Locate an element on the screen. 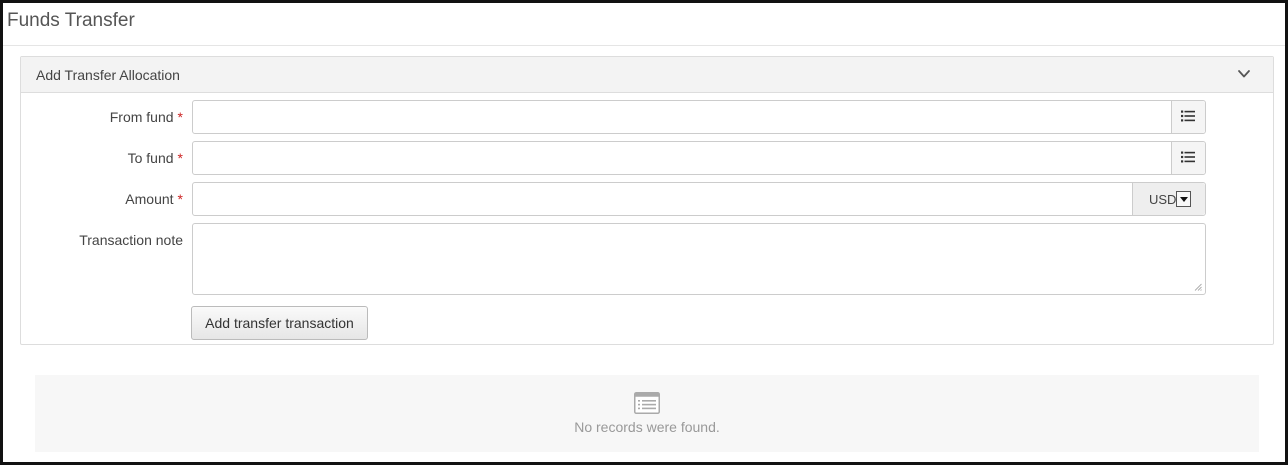 Image resolution: width=1288 pixels, height=465 pixels. transaction-note-label: Transaction note is located at coordinates (131, 240).